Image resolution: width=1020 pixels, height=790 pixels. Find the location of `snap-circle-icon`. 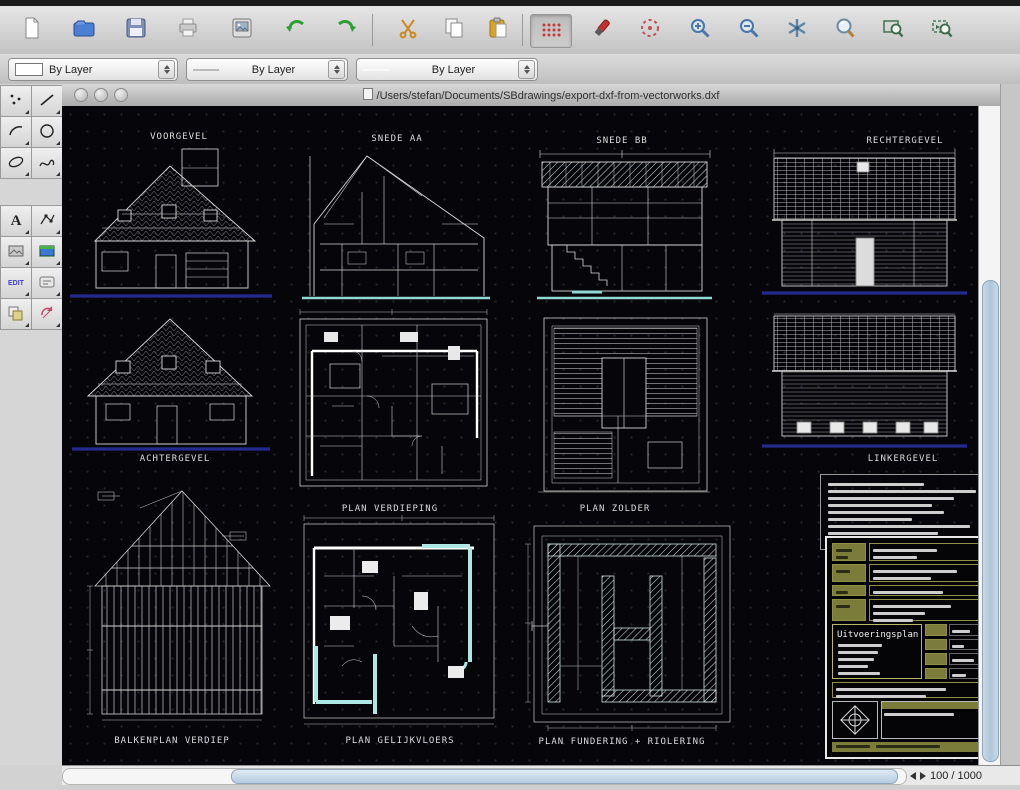

snap-circle-icon is located at coordinates (650, 30).